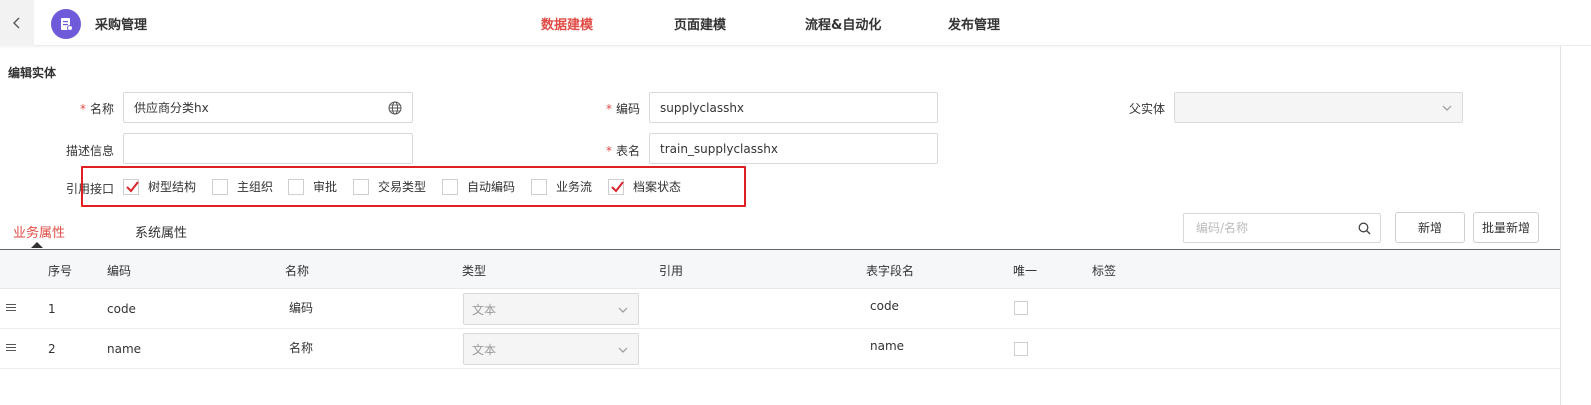  I want to click on row-code: name, so click(124, 349).